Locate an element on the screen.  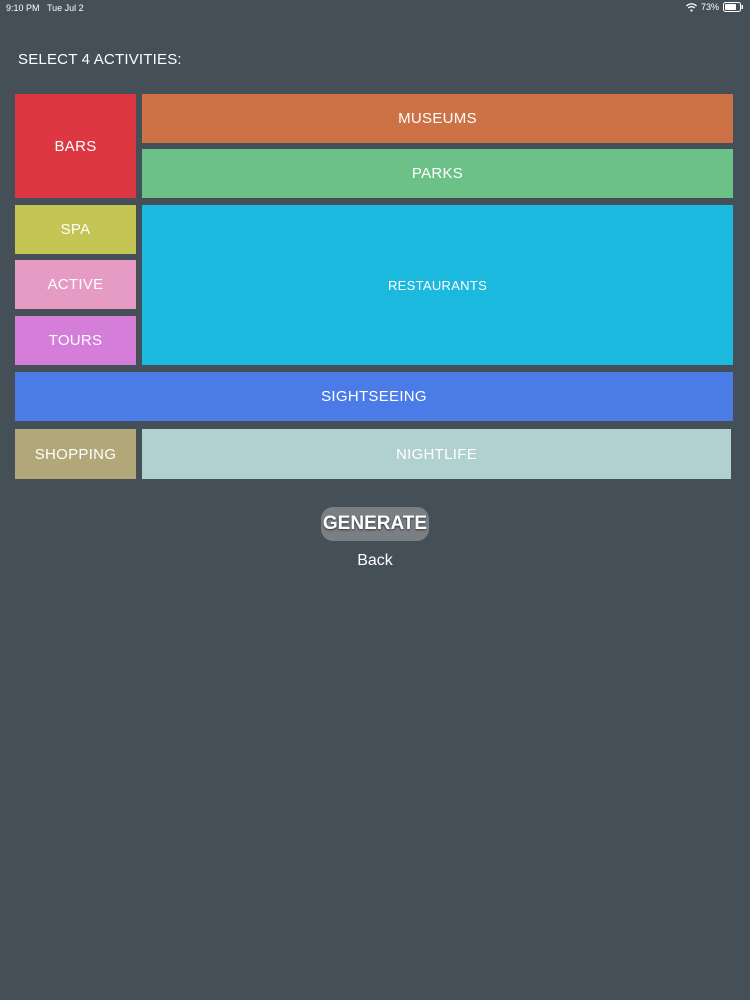
generate-button: GENERATE is located at coordinates (375, 524).